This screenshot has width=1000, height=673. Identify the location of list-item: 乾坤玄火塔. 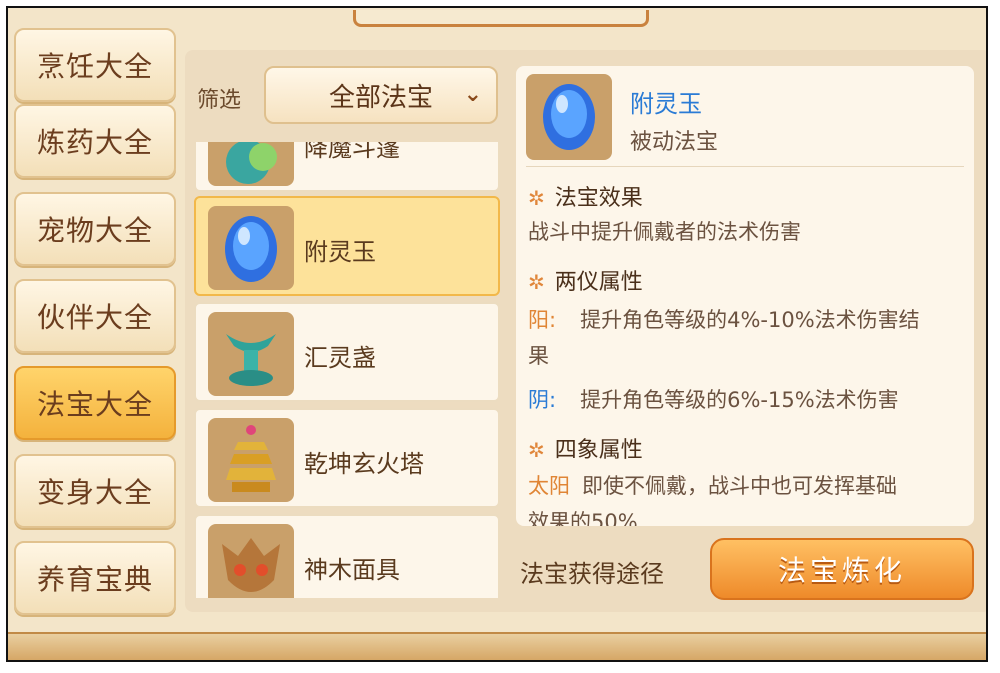
(347, 458).